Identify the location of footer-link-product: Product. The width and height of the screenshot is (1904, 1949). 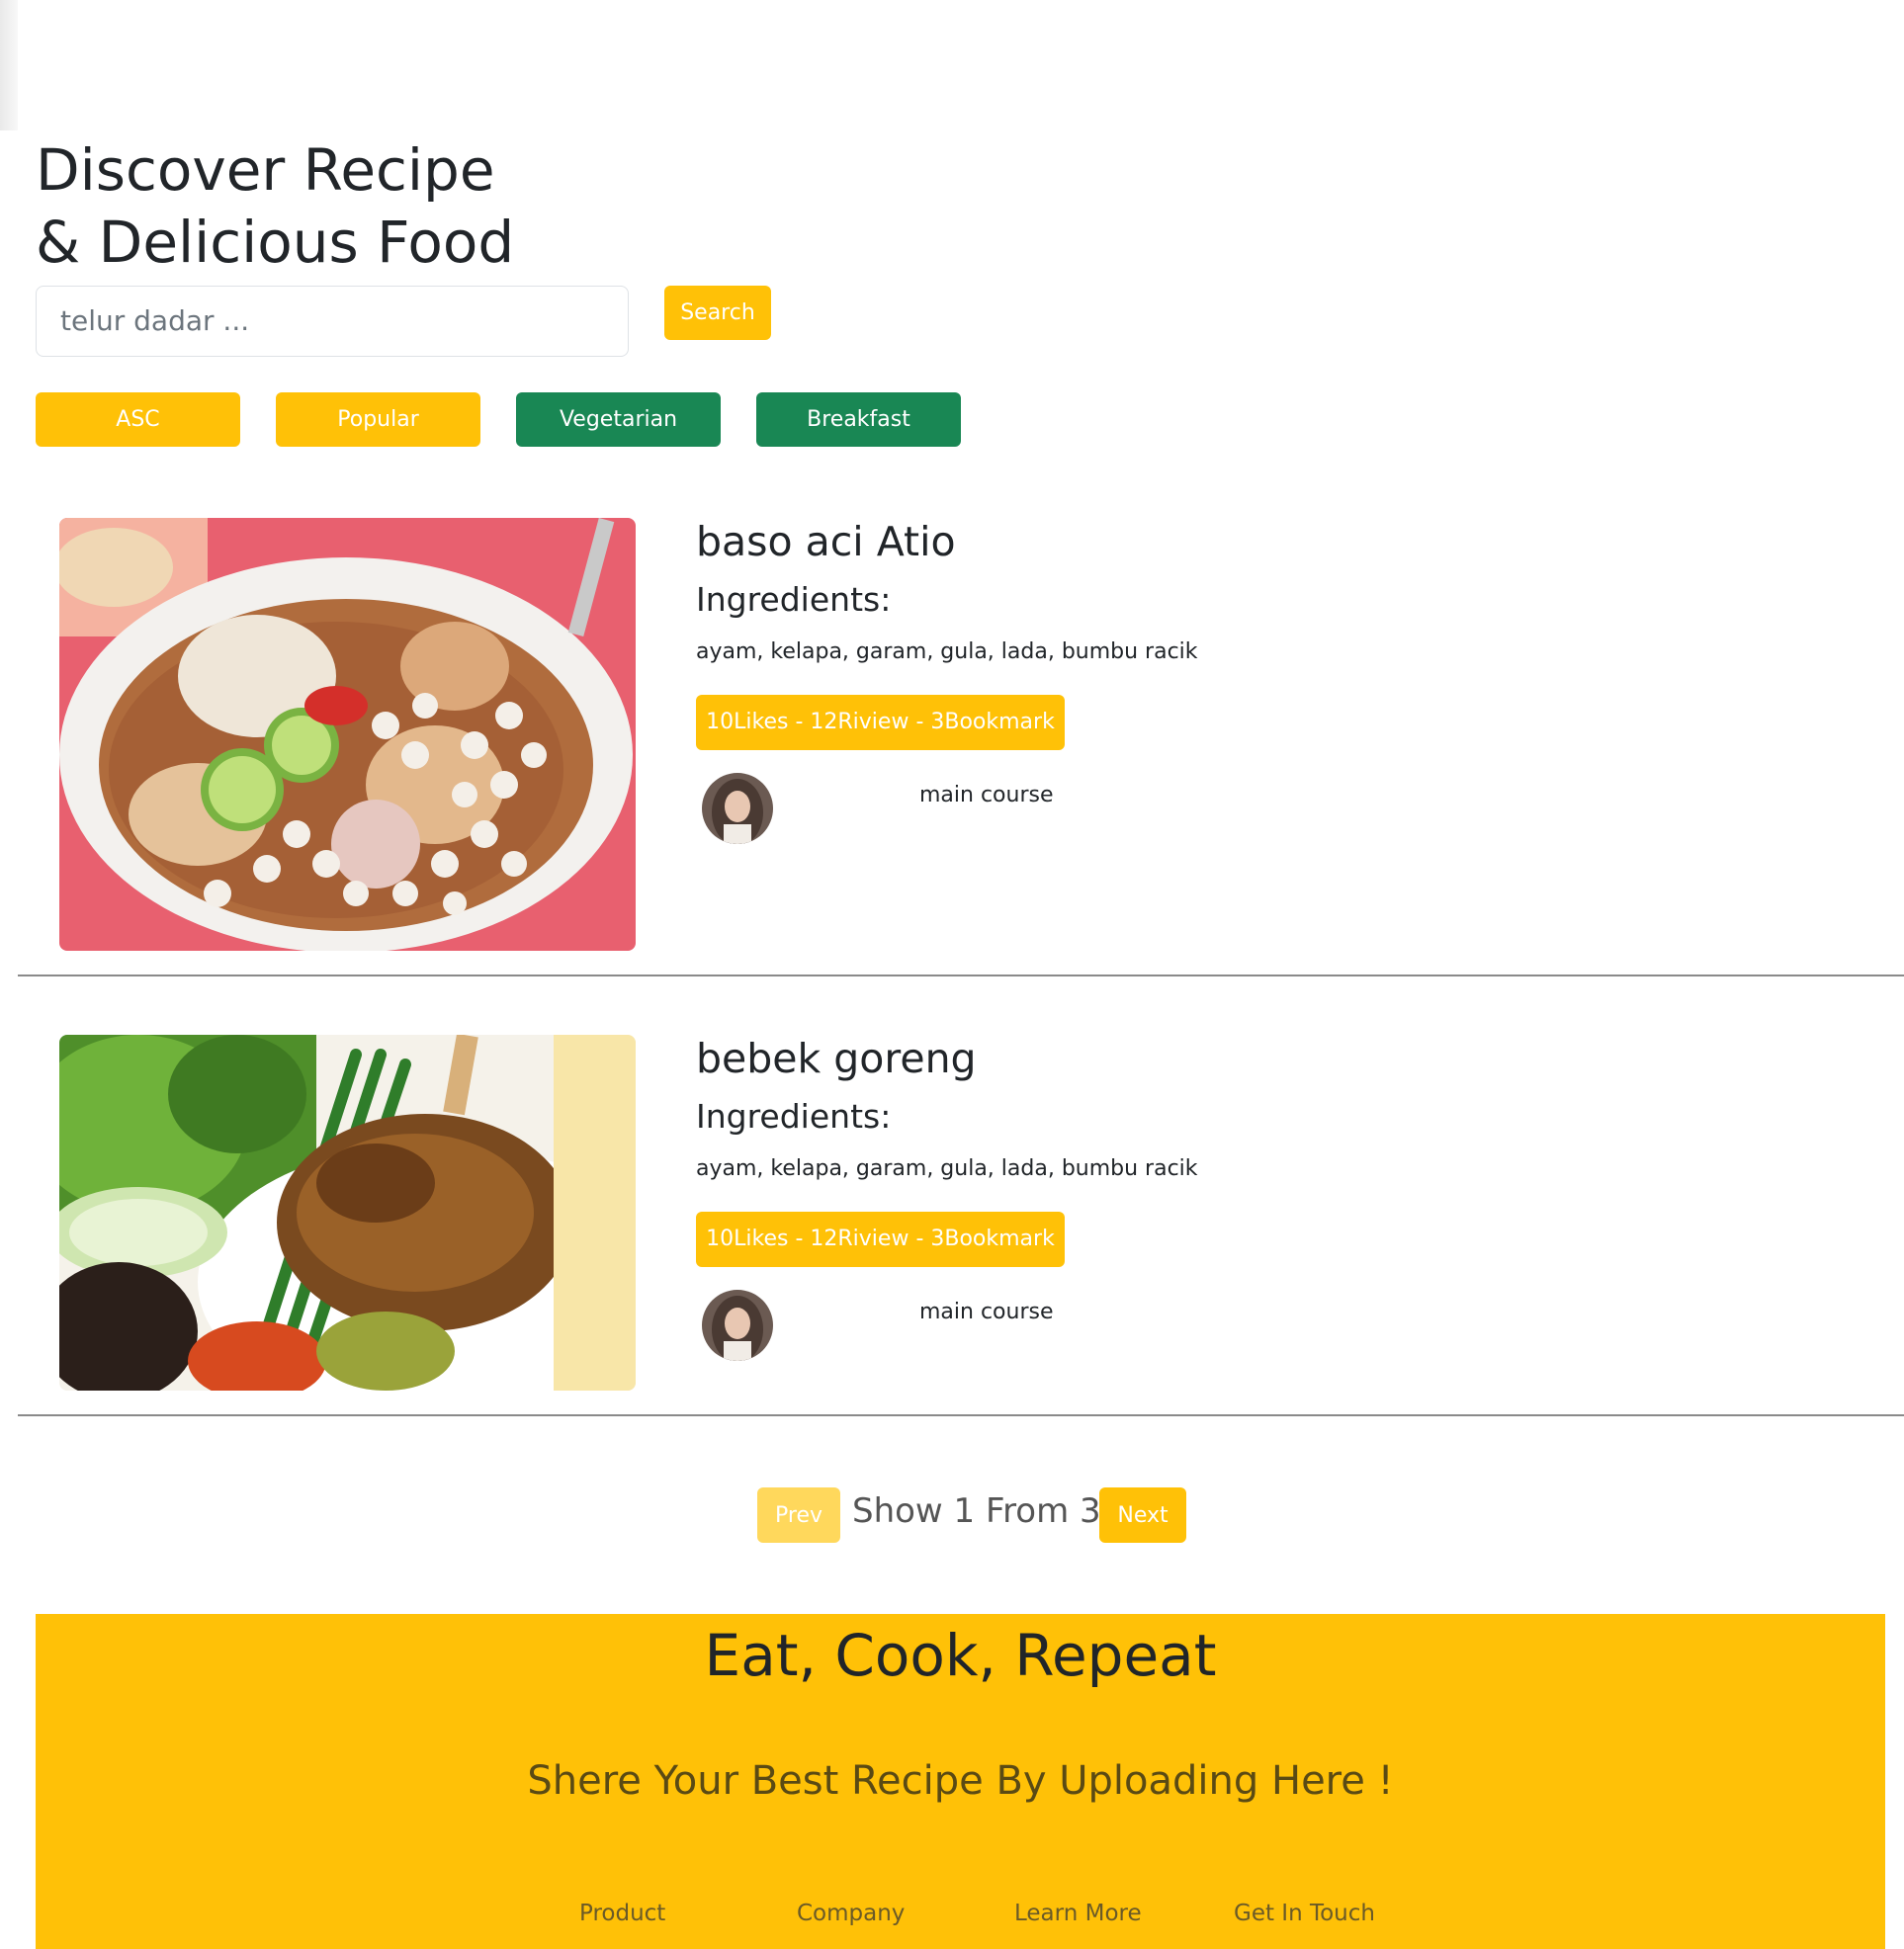
(622, 1914).